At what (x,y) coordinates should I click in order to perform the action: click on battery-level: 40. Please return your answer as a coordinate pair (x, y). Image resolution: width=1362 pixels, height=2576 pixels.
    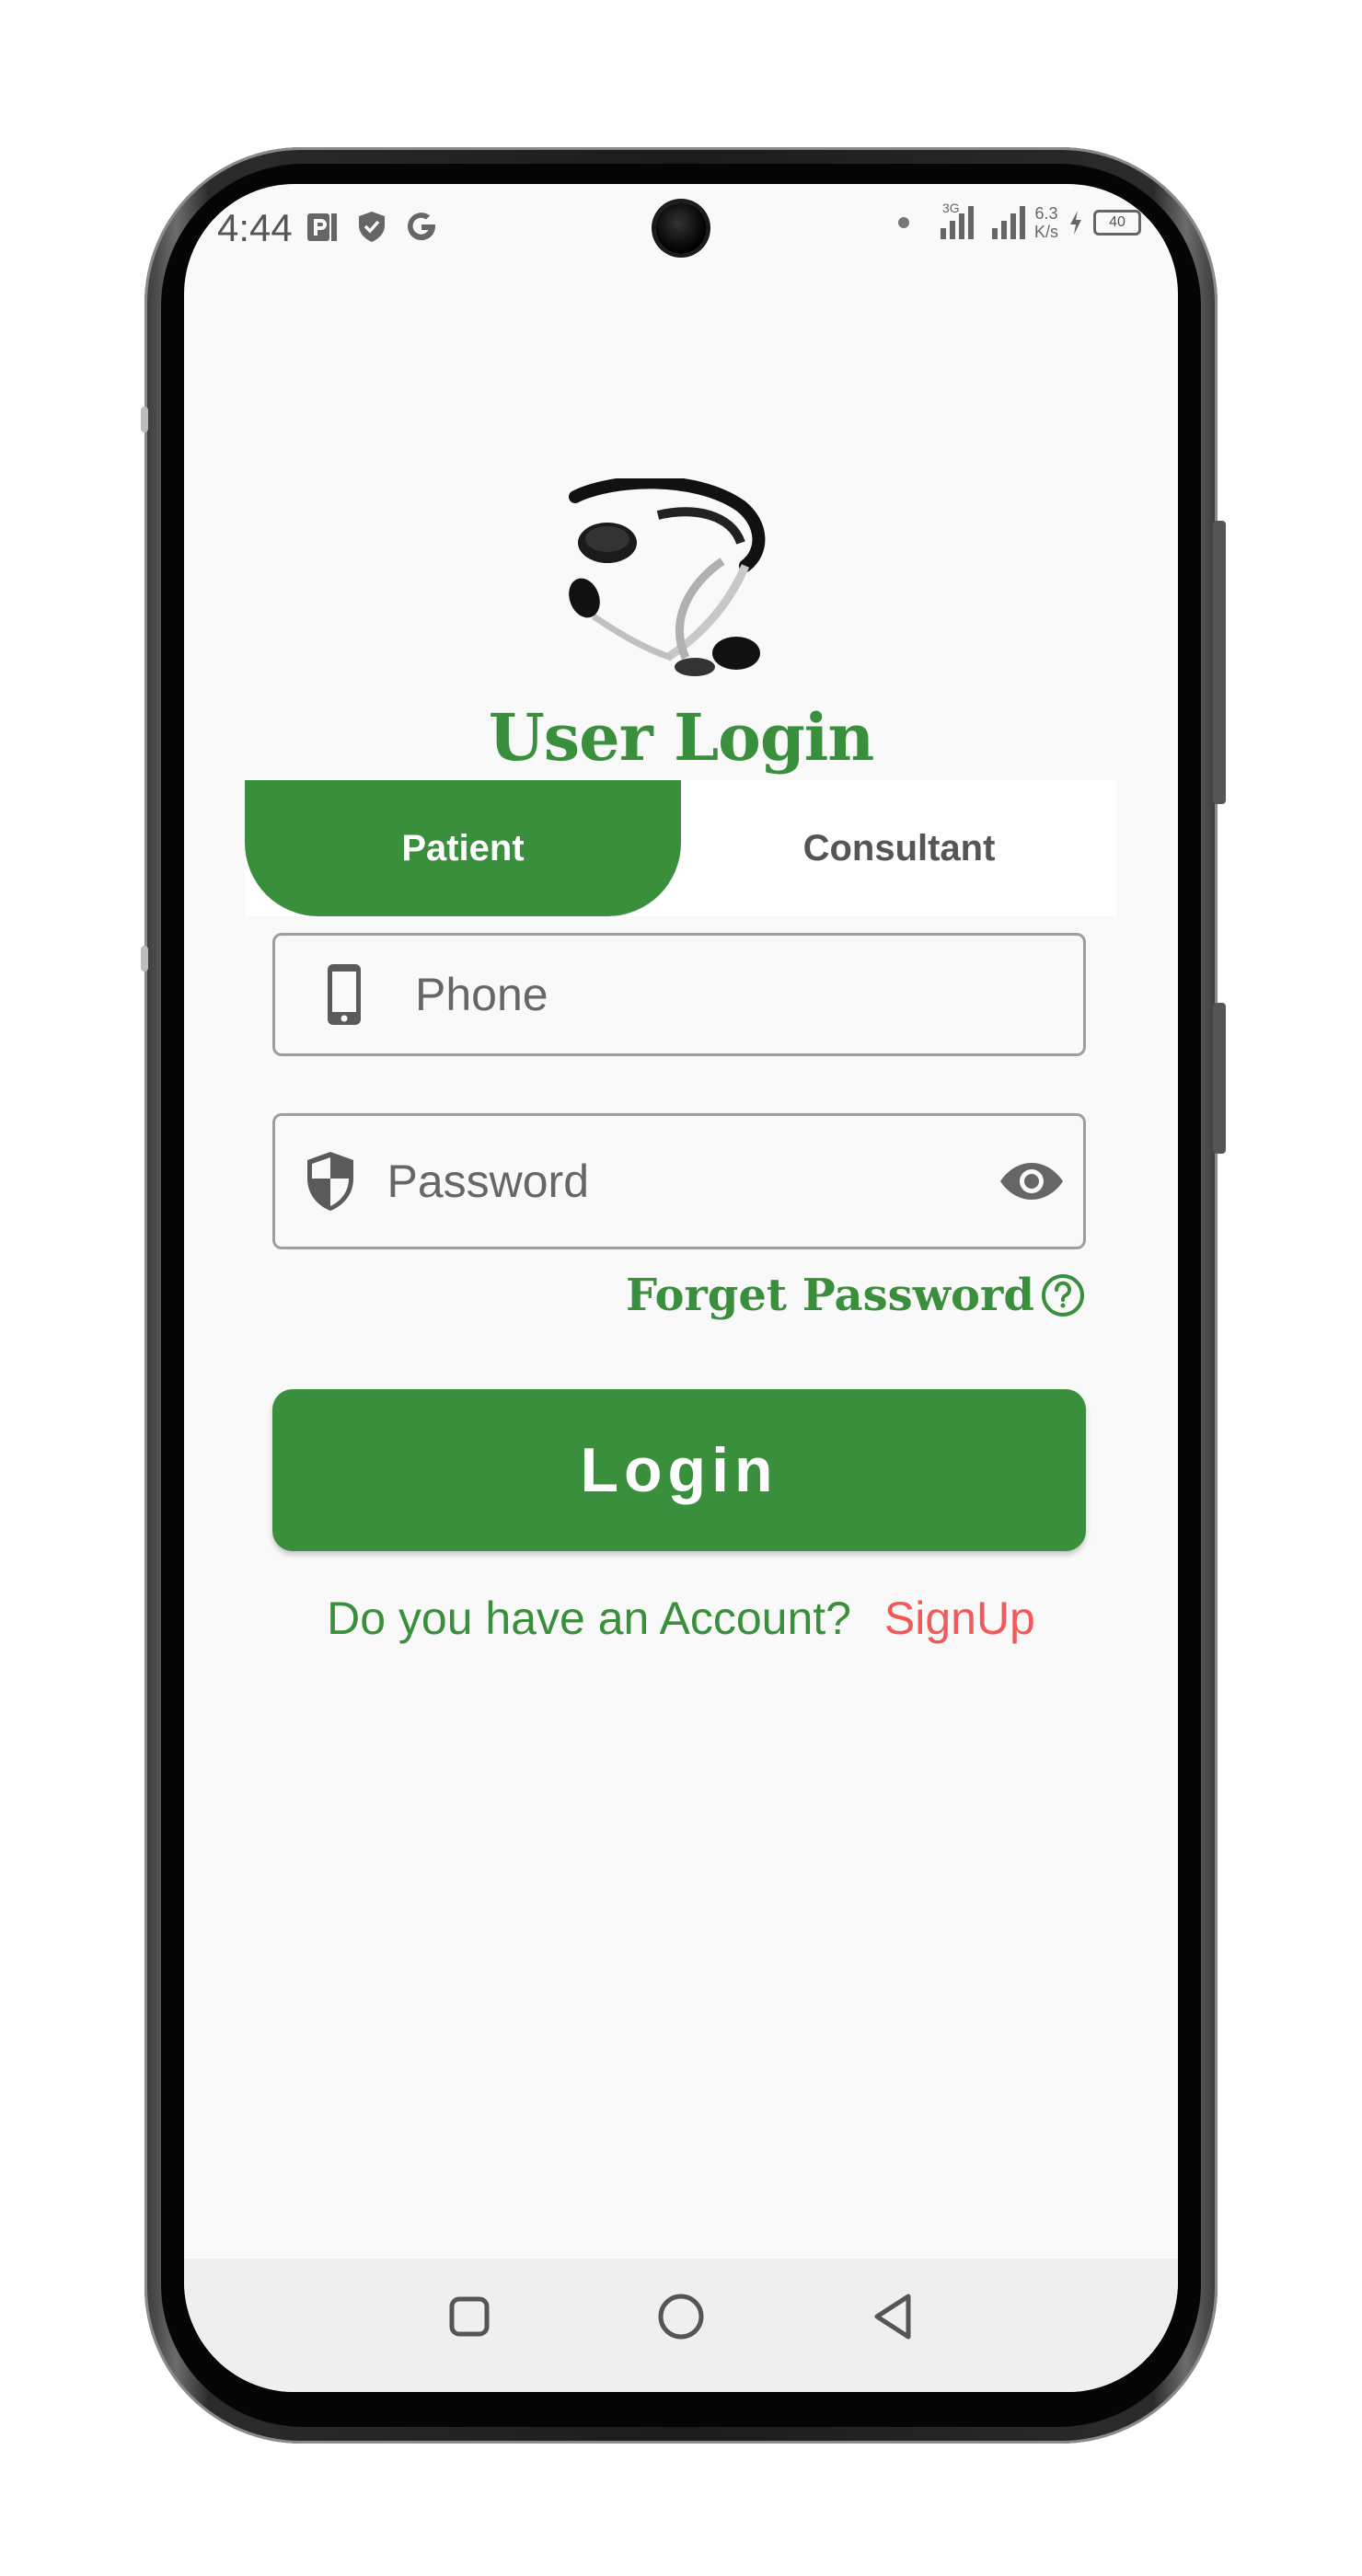
    Looking at the image, I should click on (1117, 222).